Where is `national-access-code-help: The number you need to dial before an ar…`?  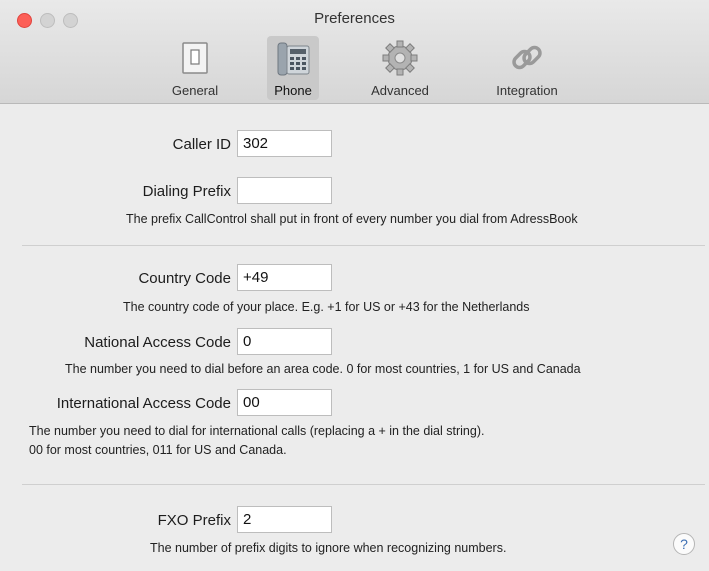
national-access-code-help: The number you need to dial before an ar… is located at coordinates (323, 369).